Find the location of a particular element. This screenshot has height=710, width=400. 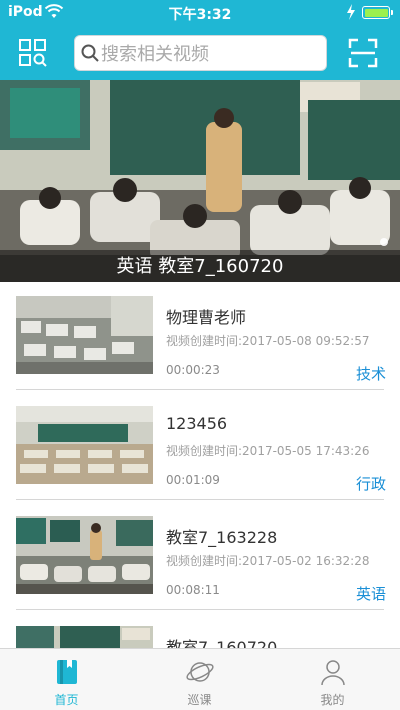

search-bar is located at coordinates (200, 53).